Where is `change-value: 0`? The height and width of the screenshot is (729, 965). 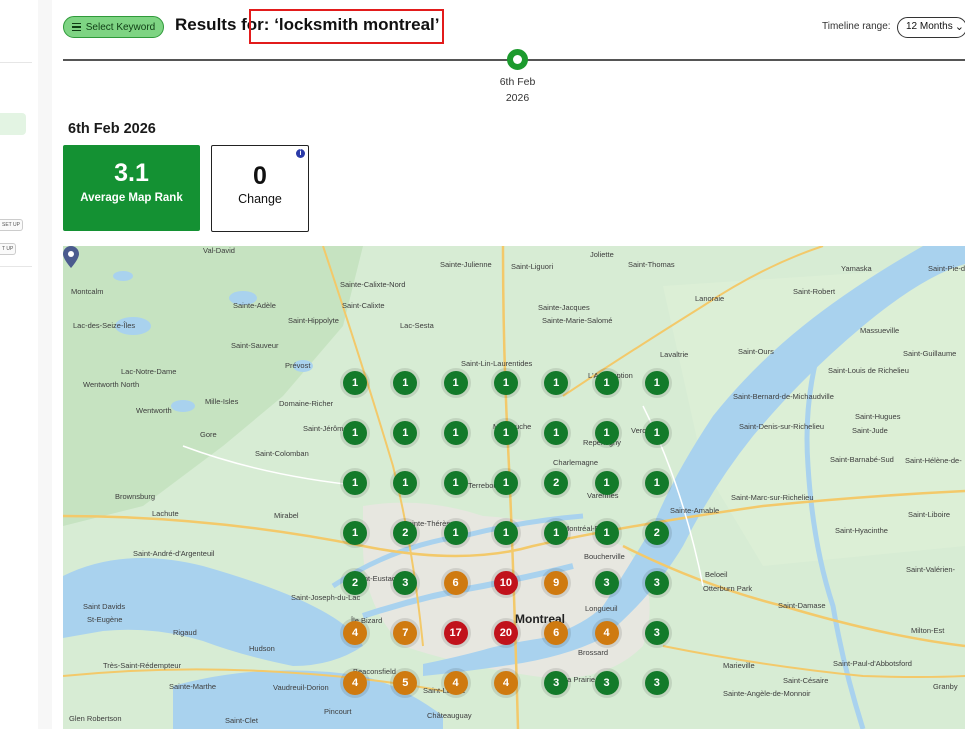
change-value: 0 is located at coordinates (260, 176).